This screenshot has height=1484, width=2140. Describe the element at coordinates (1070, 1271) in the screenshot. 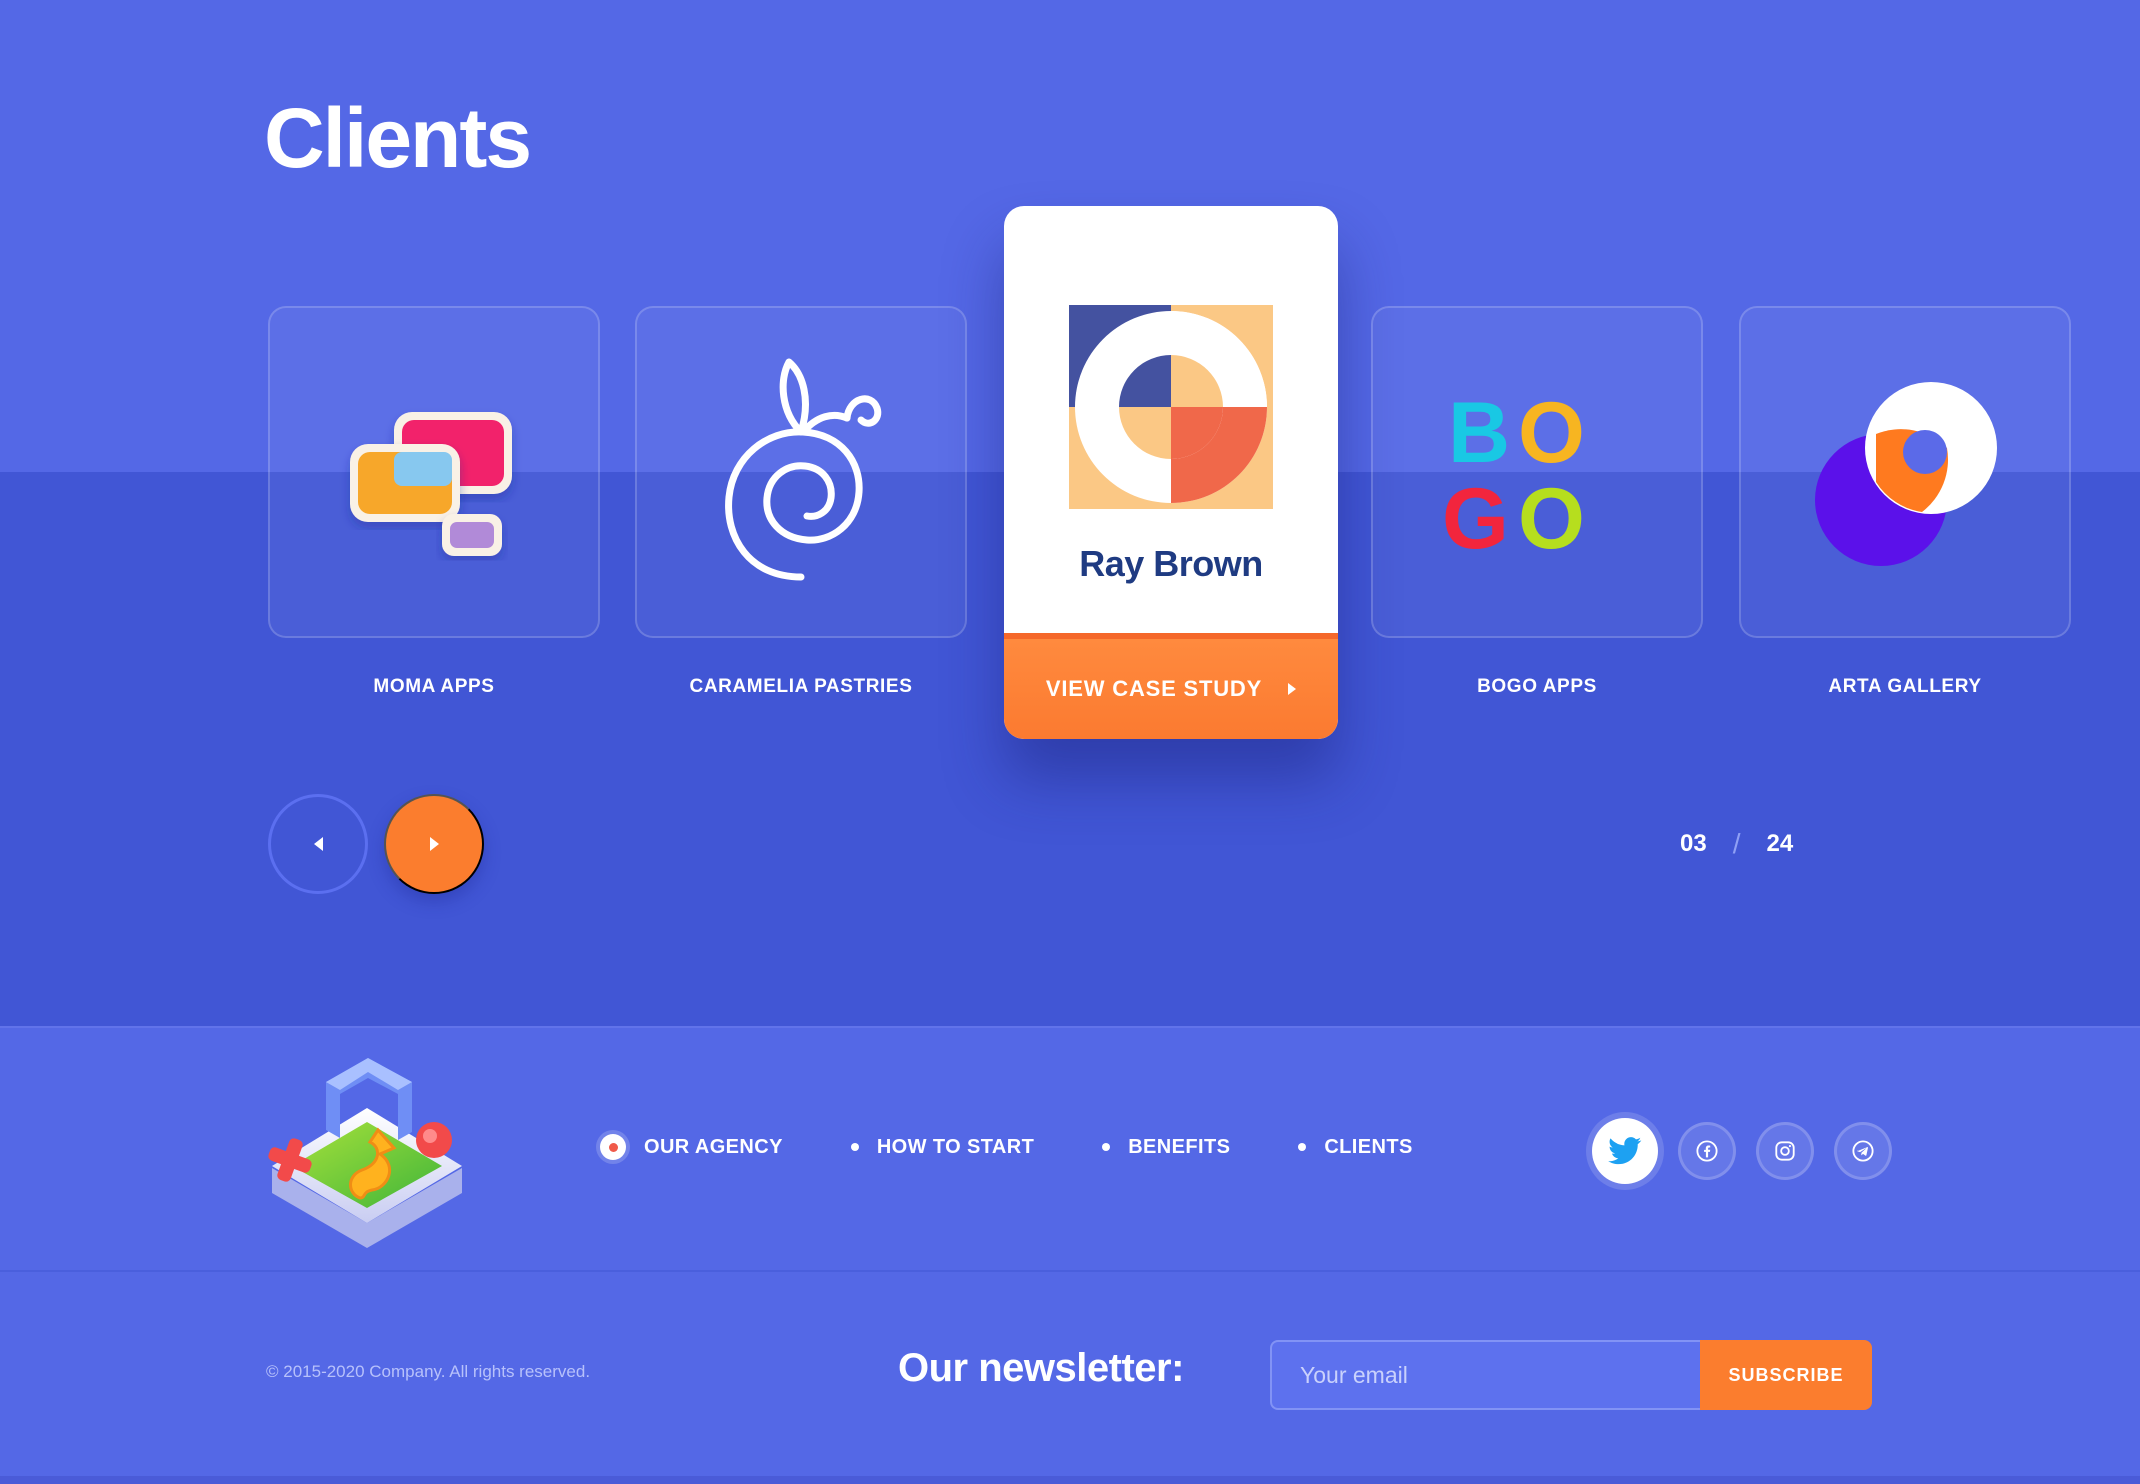

I see `footer-divider` at that location.